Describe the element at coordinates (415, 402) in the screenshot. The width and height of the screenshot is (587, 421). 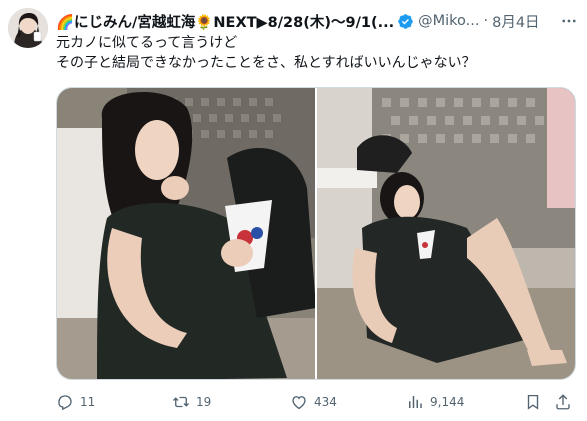
I see `views-icon` at that location.